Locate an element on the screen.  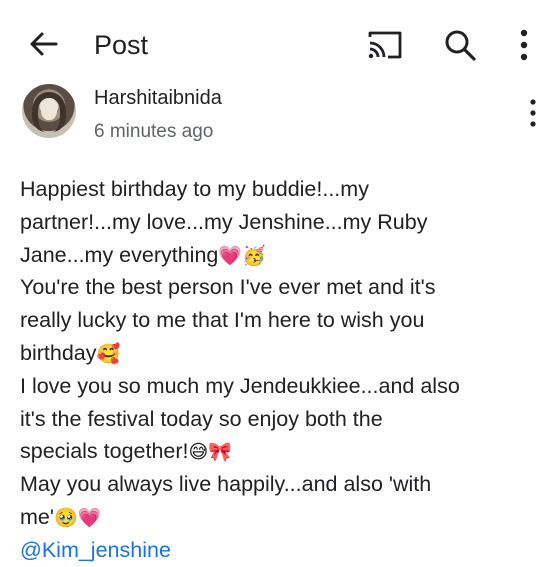
back-arrow-icon is located at coordinates (44, 44).